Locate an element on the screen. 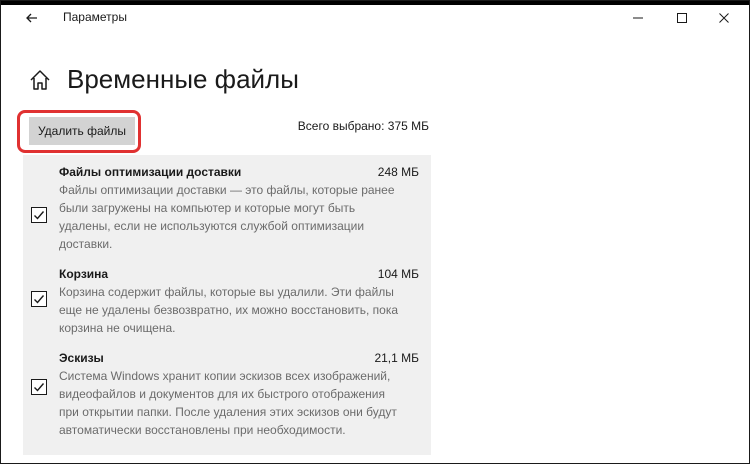 The image size is (750, 464). item-name: Эскизы is located at coordinates (81, 358).